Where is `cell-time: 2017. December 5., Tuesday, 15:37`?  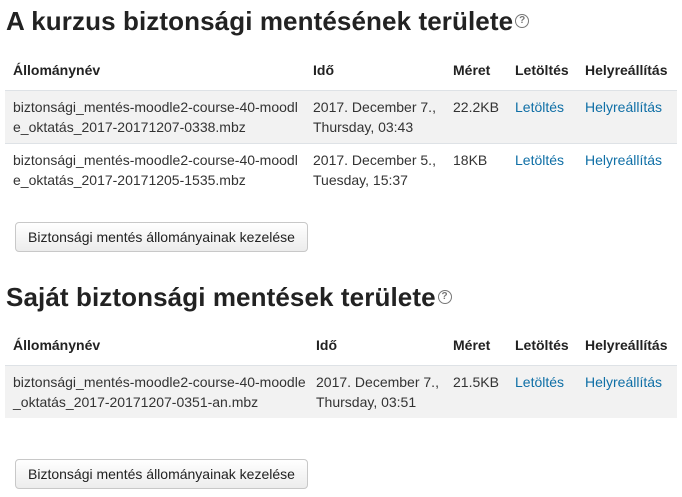 cell-time: 2017. December 5., Tuesday, 15:37 is located at coordinates (375, 169).